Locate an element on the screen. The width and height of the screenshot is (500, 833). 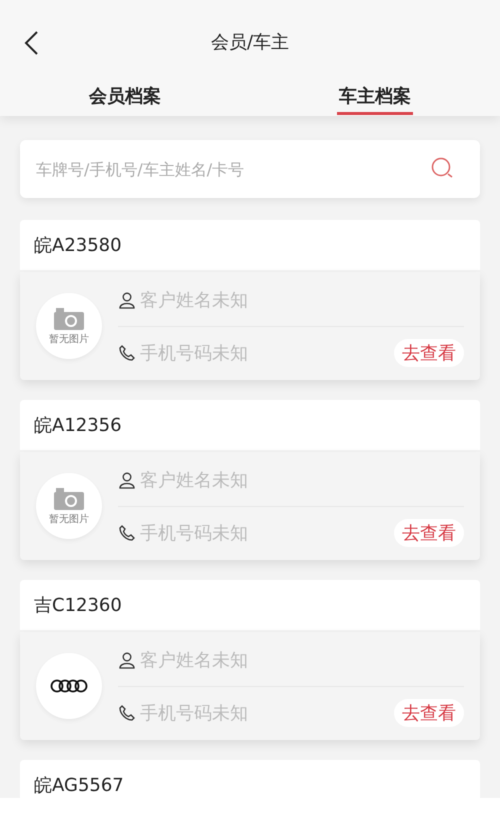
license-plate: 皖A23580 is located at coordinates (250, 245).